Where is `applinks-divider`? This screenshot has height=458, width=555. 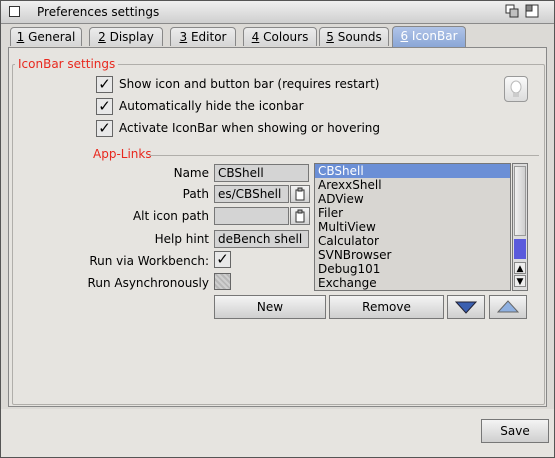
applinks-divider is located at coordinates (344, 155).